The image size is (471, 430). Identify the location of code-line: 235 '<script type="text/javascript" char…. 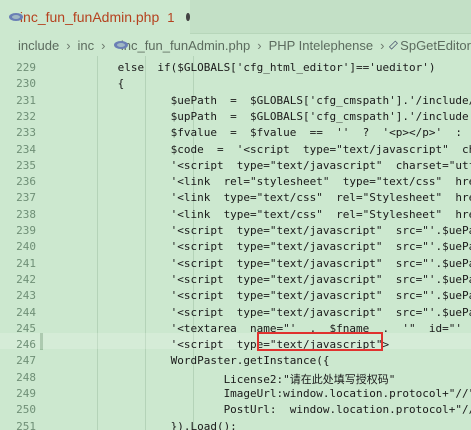
(235, 166).